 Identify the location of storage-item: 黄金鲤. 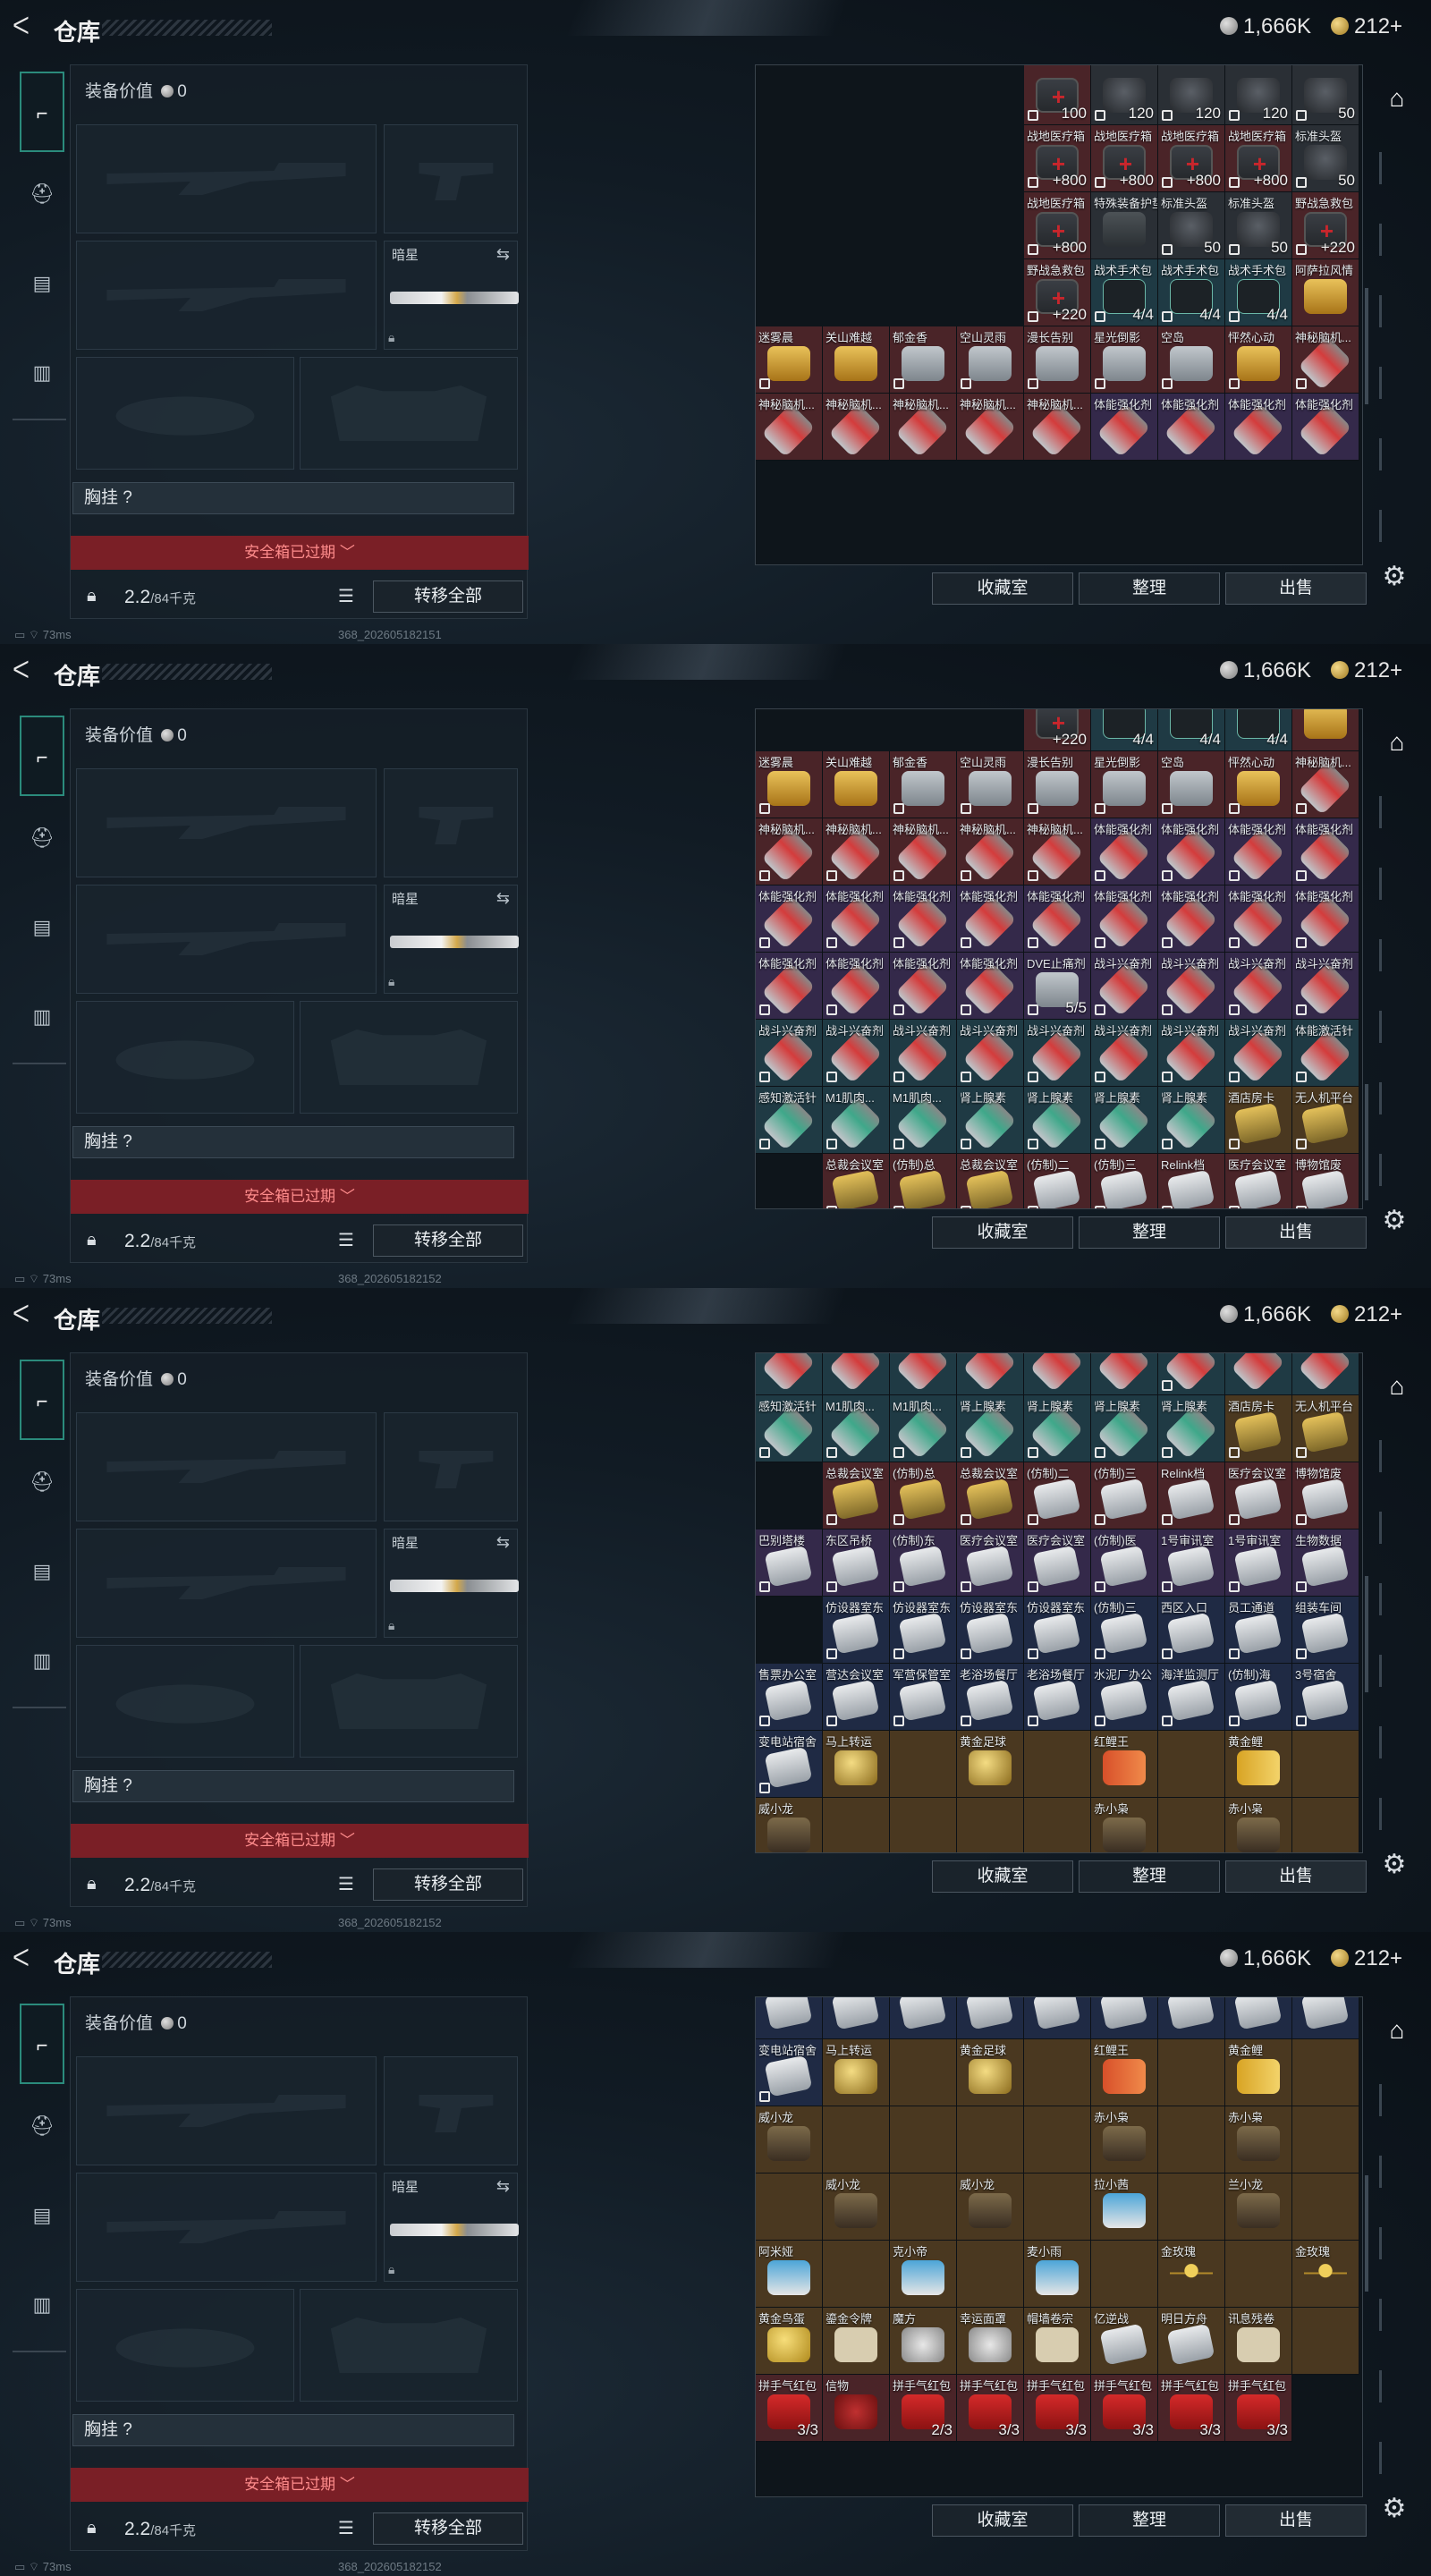
(1258, 1764).